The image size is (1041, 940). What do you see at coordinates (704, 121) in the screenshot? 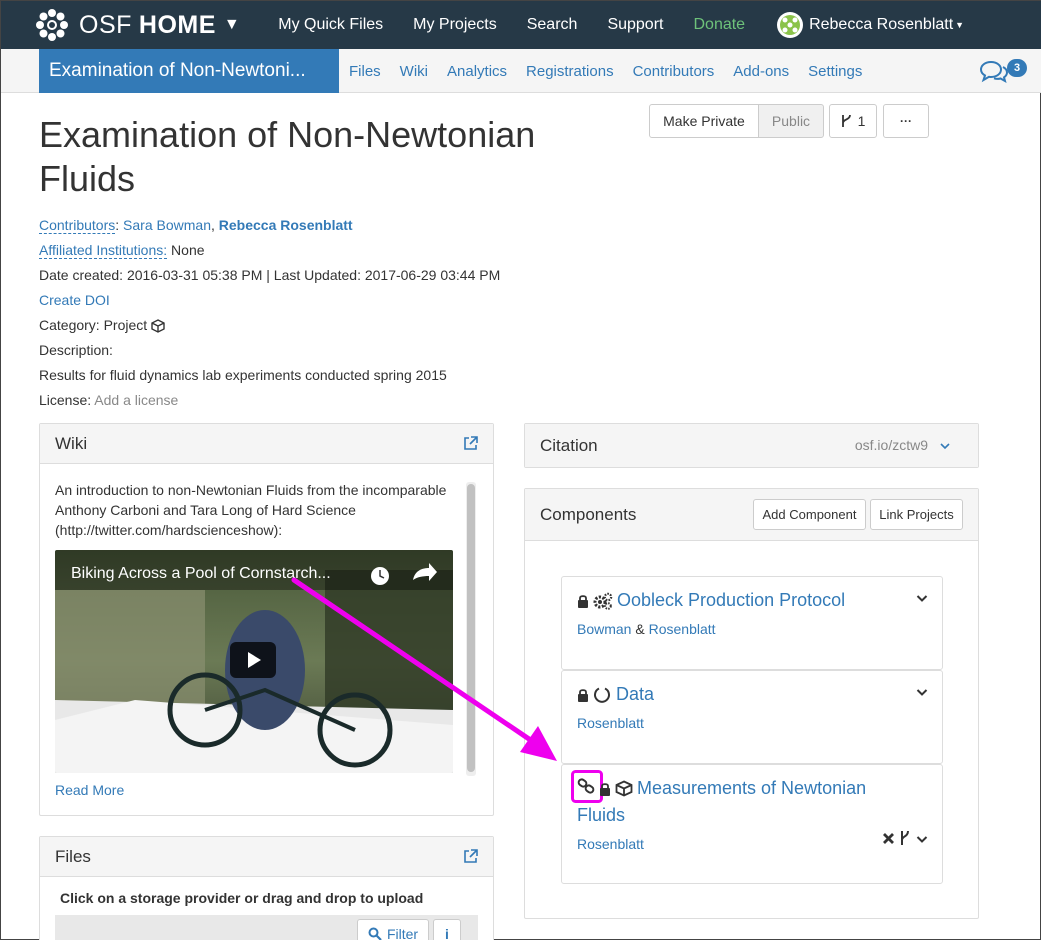
I see `make-private-button: Make Private` at bounding box center [704, 121].